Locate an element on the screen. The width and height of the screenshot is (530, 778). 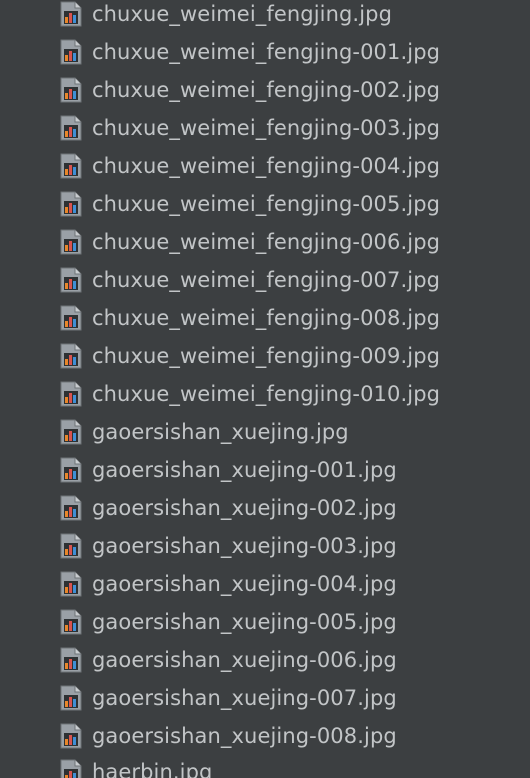
file-row: gaoersishan_xuejing-002.jpg is located at coordinates (265, 508).